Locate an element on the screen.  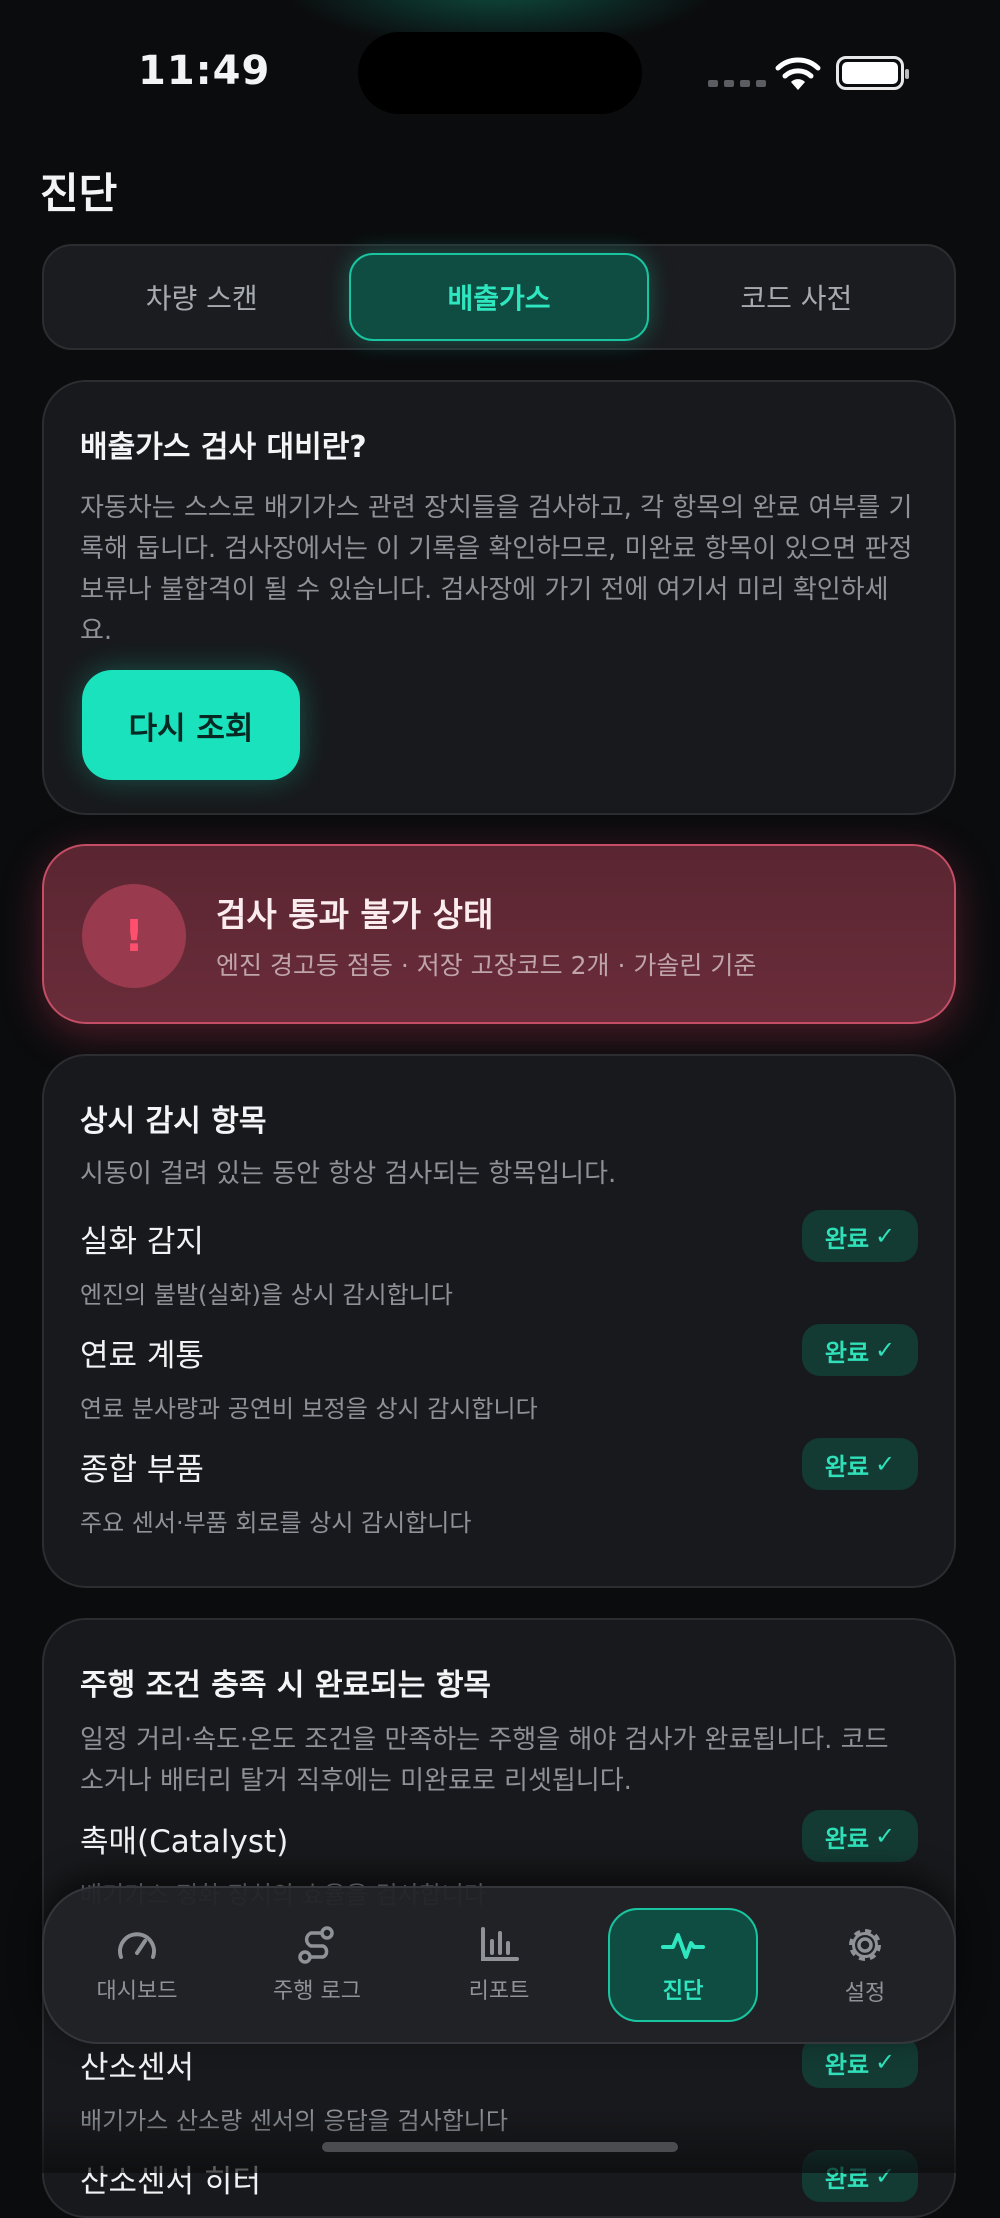
tab-settings: 설정 is located at coordinates (865, 1965).